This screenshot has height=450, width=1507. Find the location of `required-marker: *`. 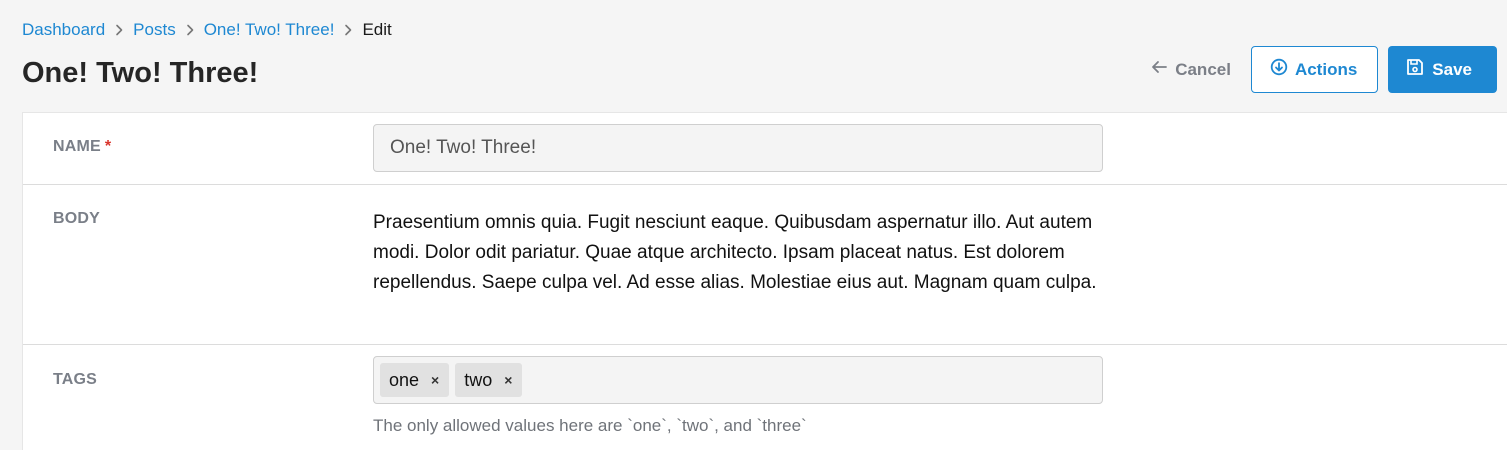

required-marker: * is located at coordinates (108, 146).